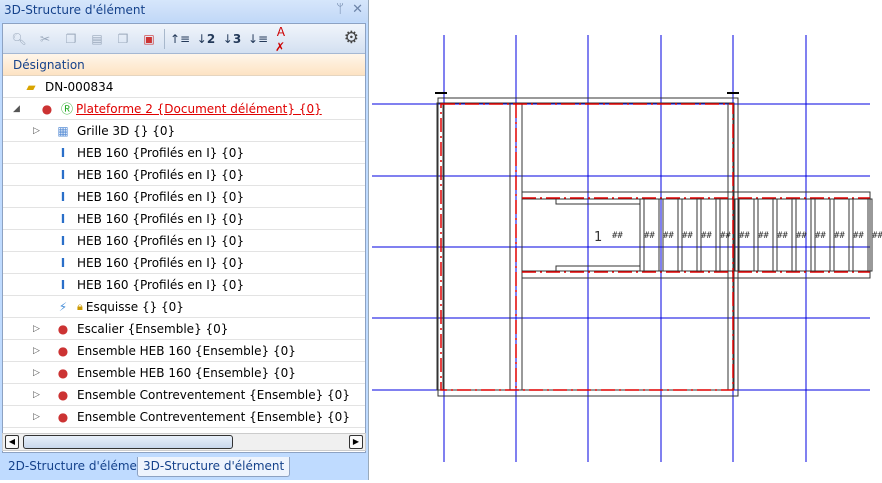 This screenshot has height=483, width=882. What do you see at coordinates (356, 442) in the screenshot?
I see `scroll-right-icon: ▶` at bounding box center [356, 442].